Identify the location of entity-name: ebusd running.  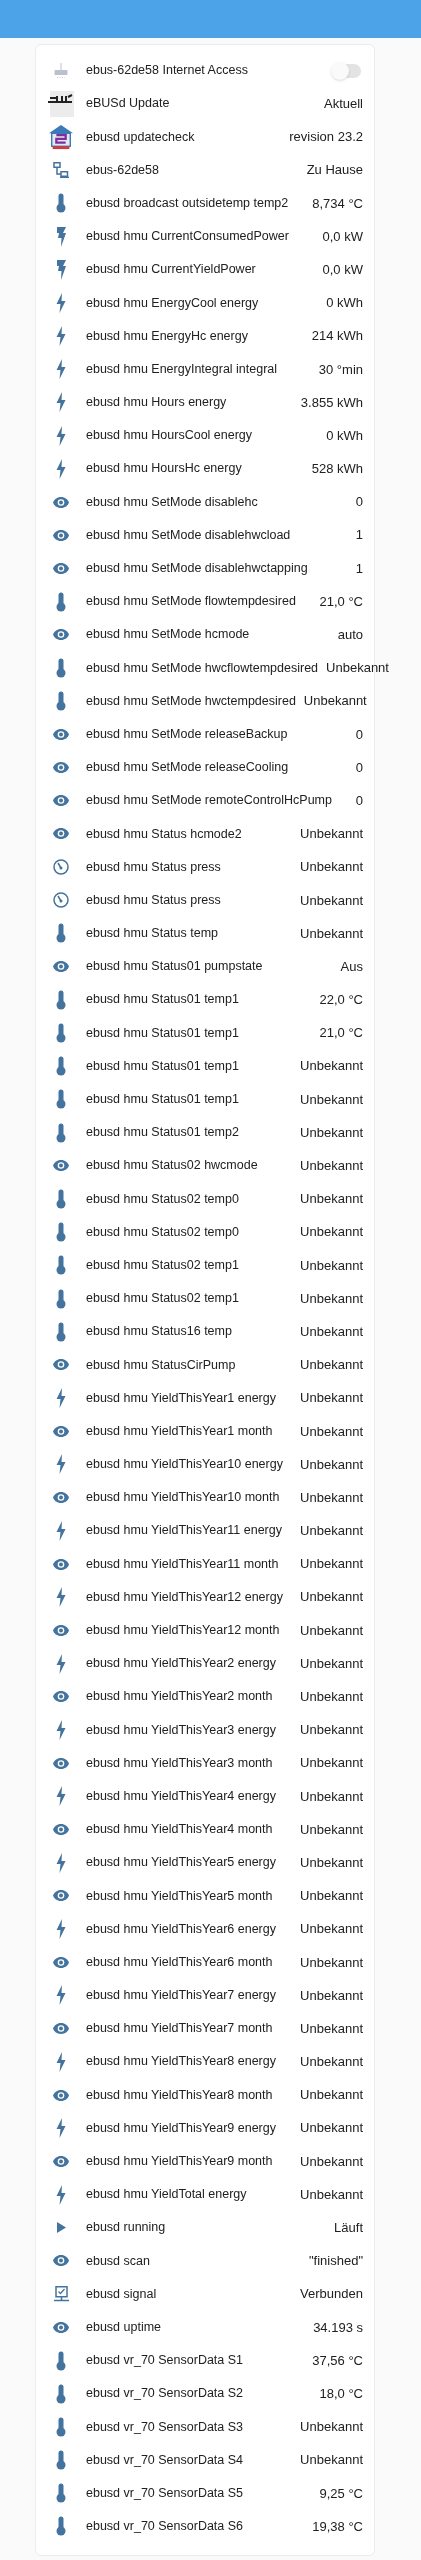
(126, 2228).